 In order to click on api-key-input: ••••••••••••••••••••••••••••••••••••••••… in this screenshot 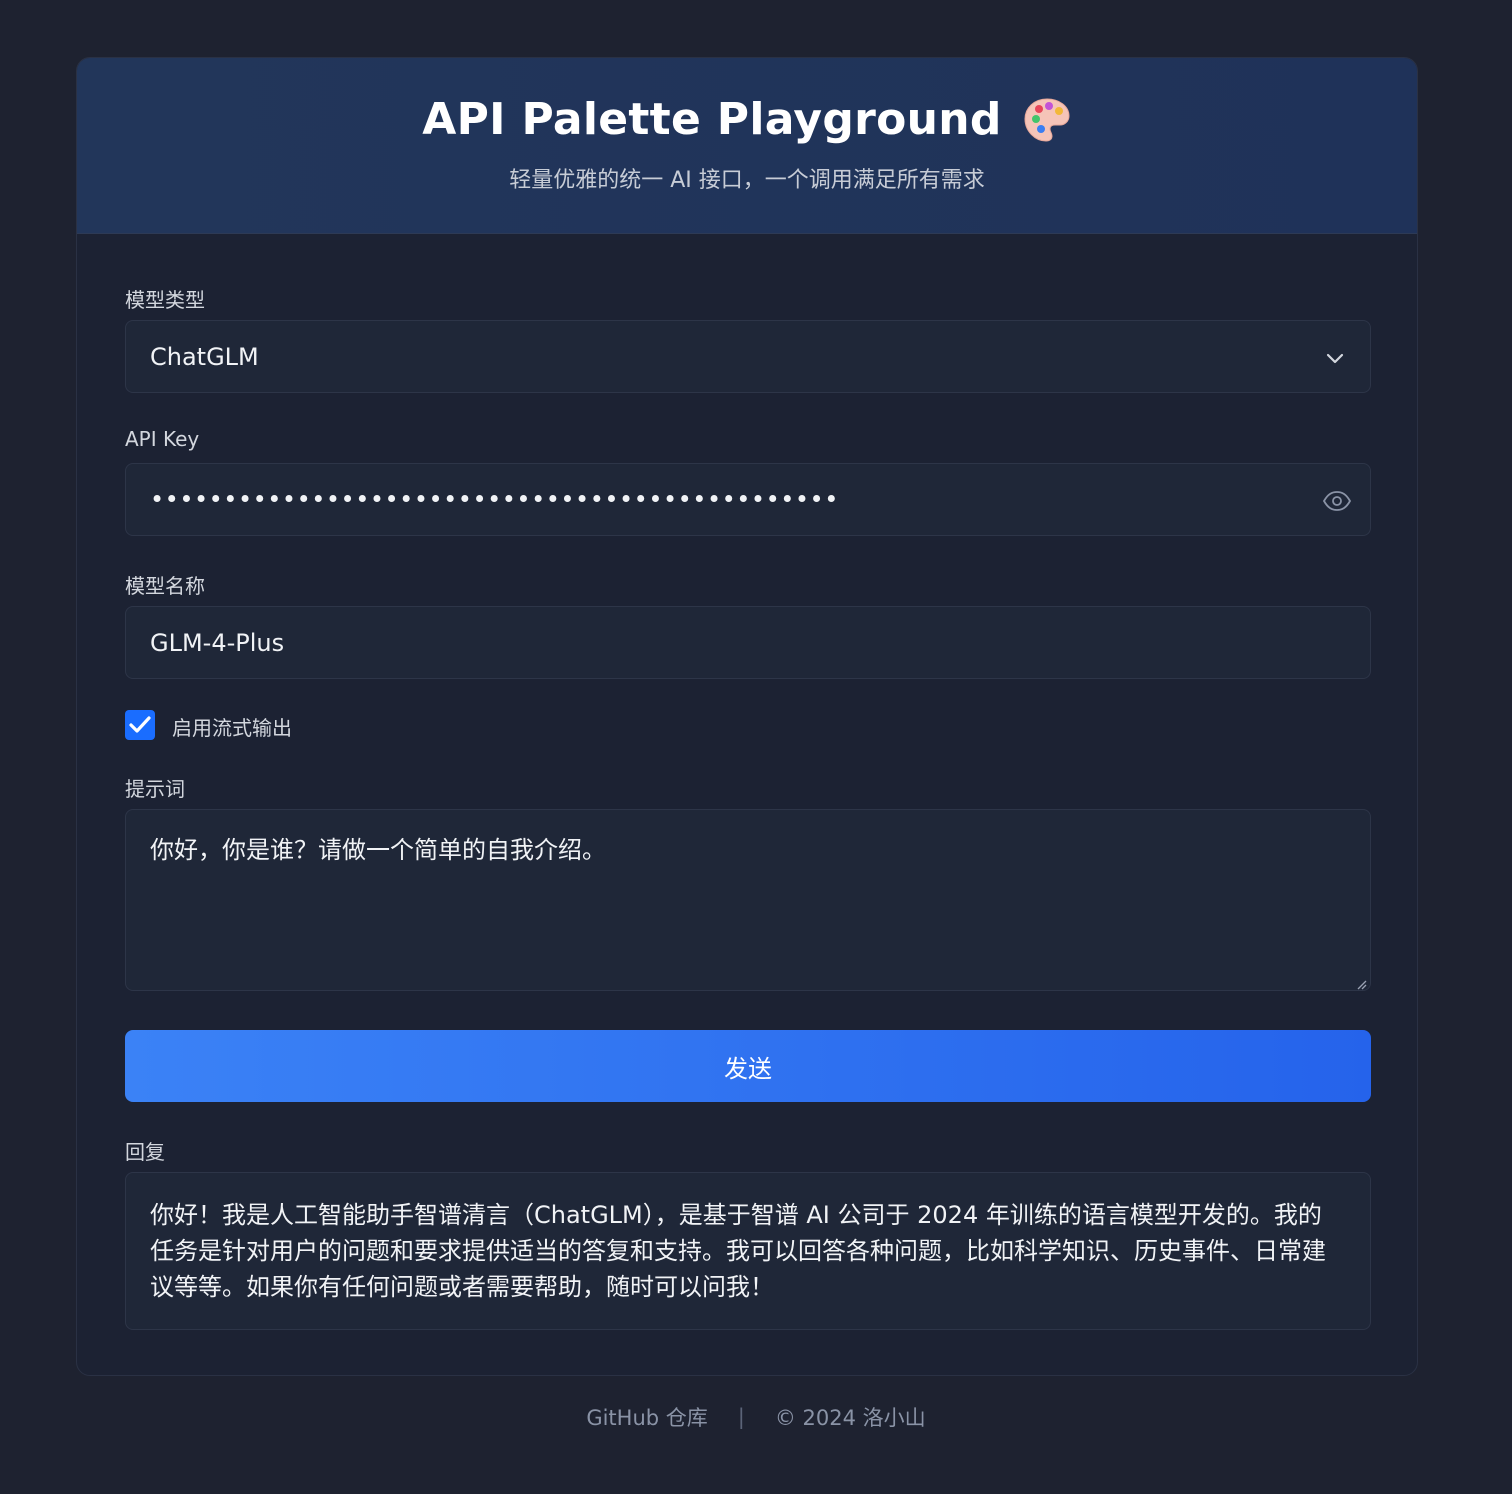, I will do `click(748, 499)`.